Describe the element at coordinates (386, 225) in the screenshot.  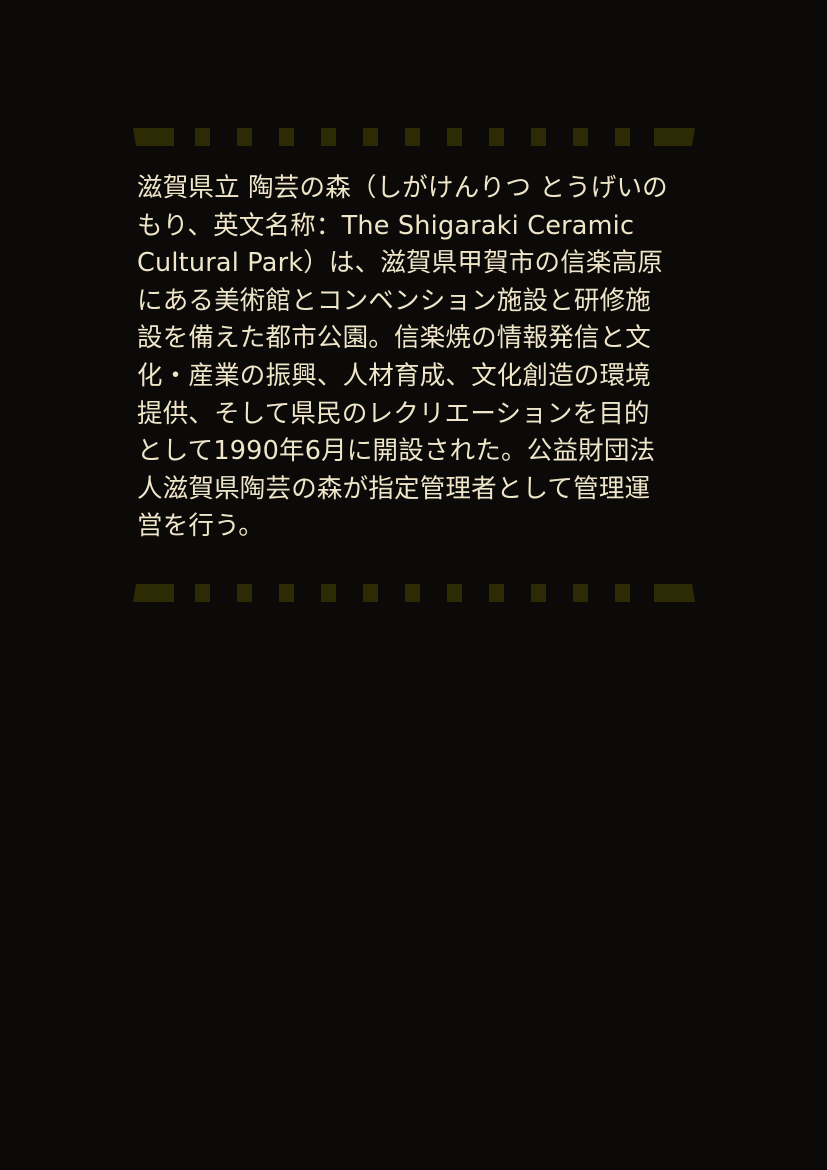
I see `text-line: もり、英文名称：The Shigaraki Ceramic` at that location.